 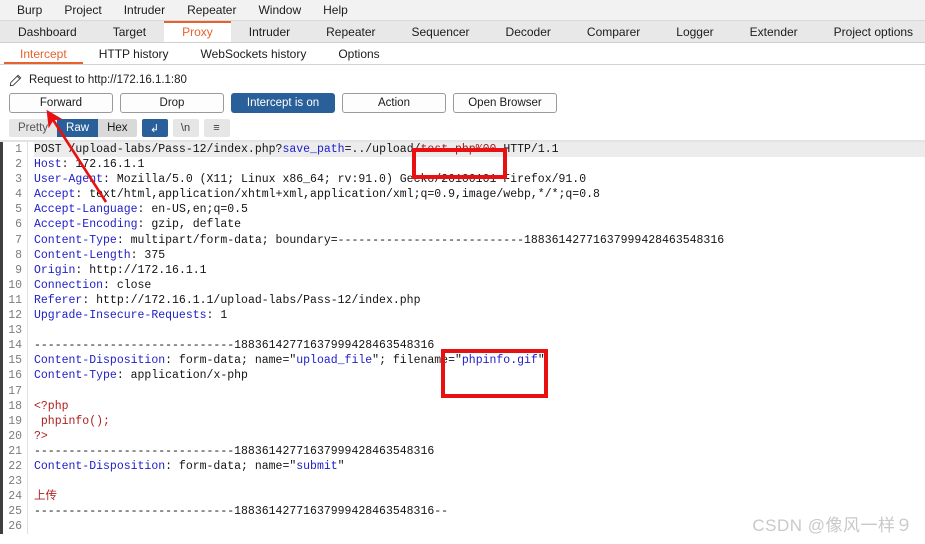 I want to click on line-number: 22, so click(x=15, y=466).